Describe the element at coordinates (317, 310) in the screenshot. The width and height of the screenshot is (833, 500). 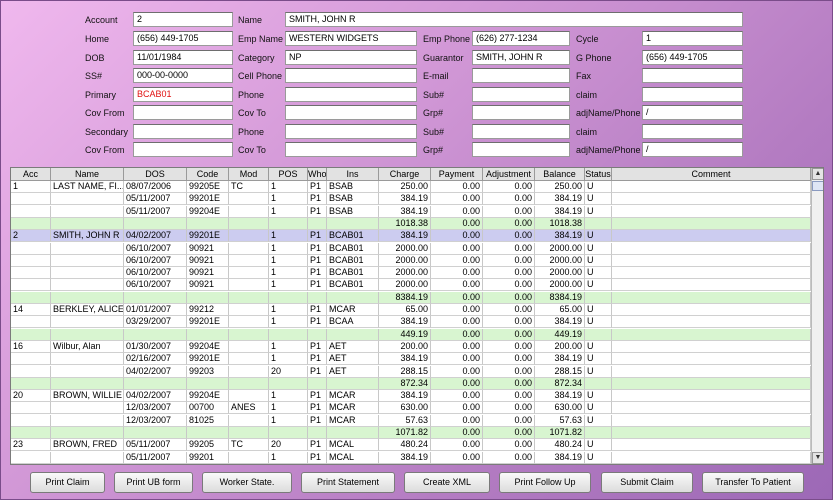
I see `cell-who: P1` at that location.